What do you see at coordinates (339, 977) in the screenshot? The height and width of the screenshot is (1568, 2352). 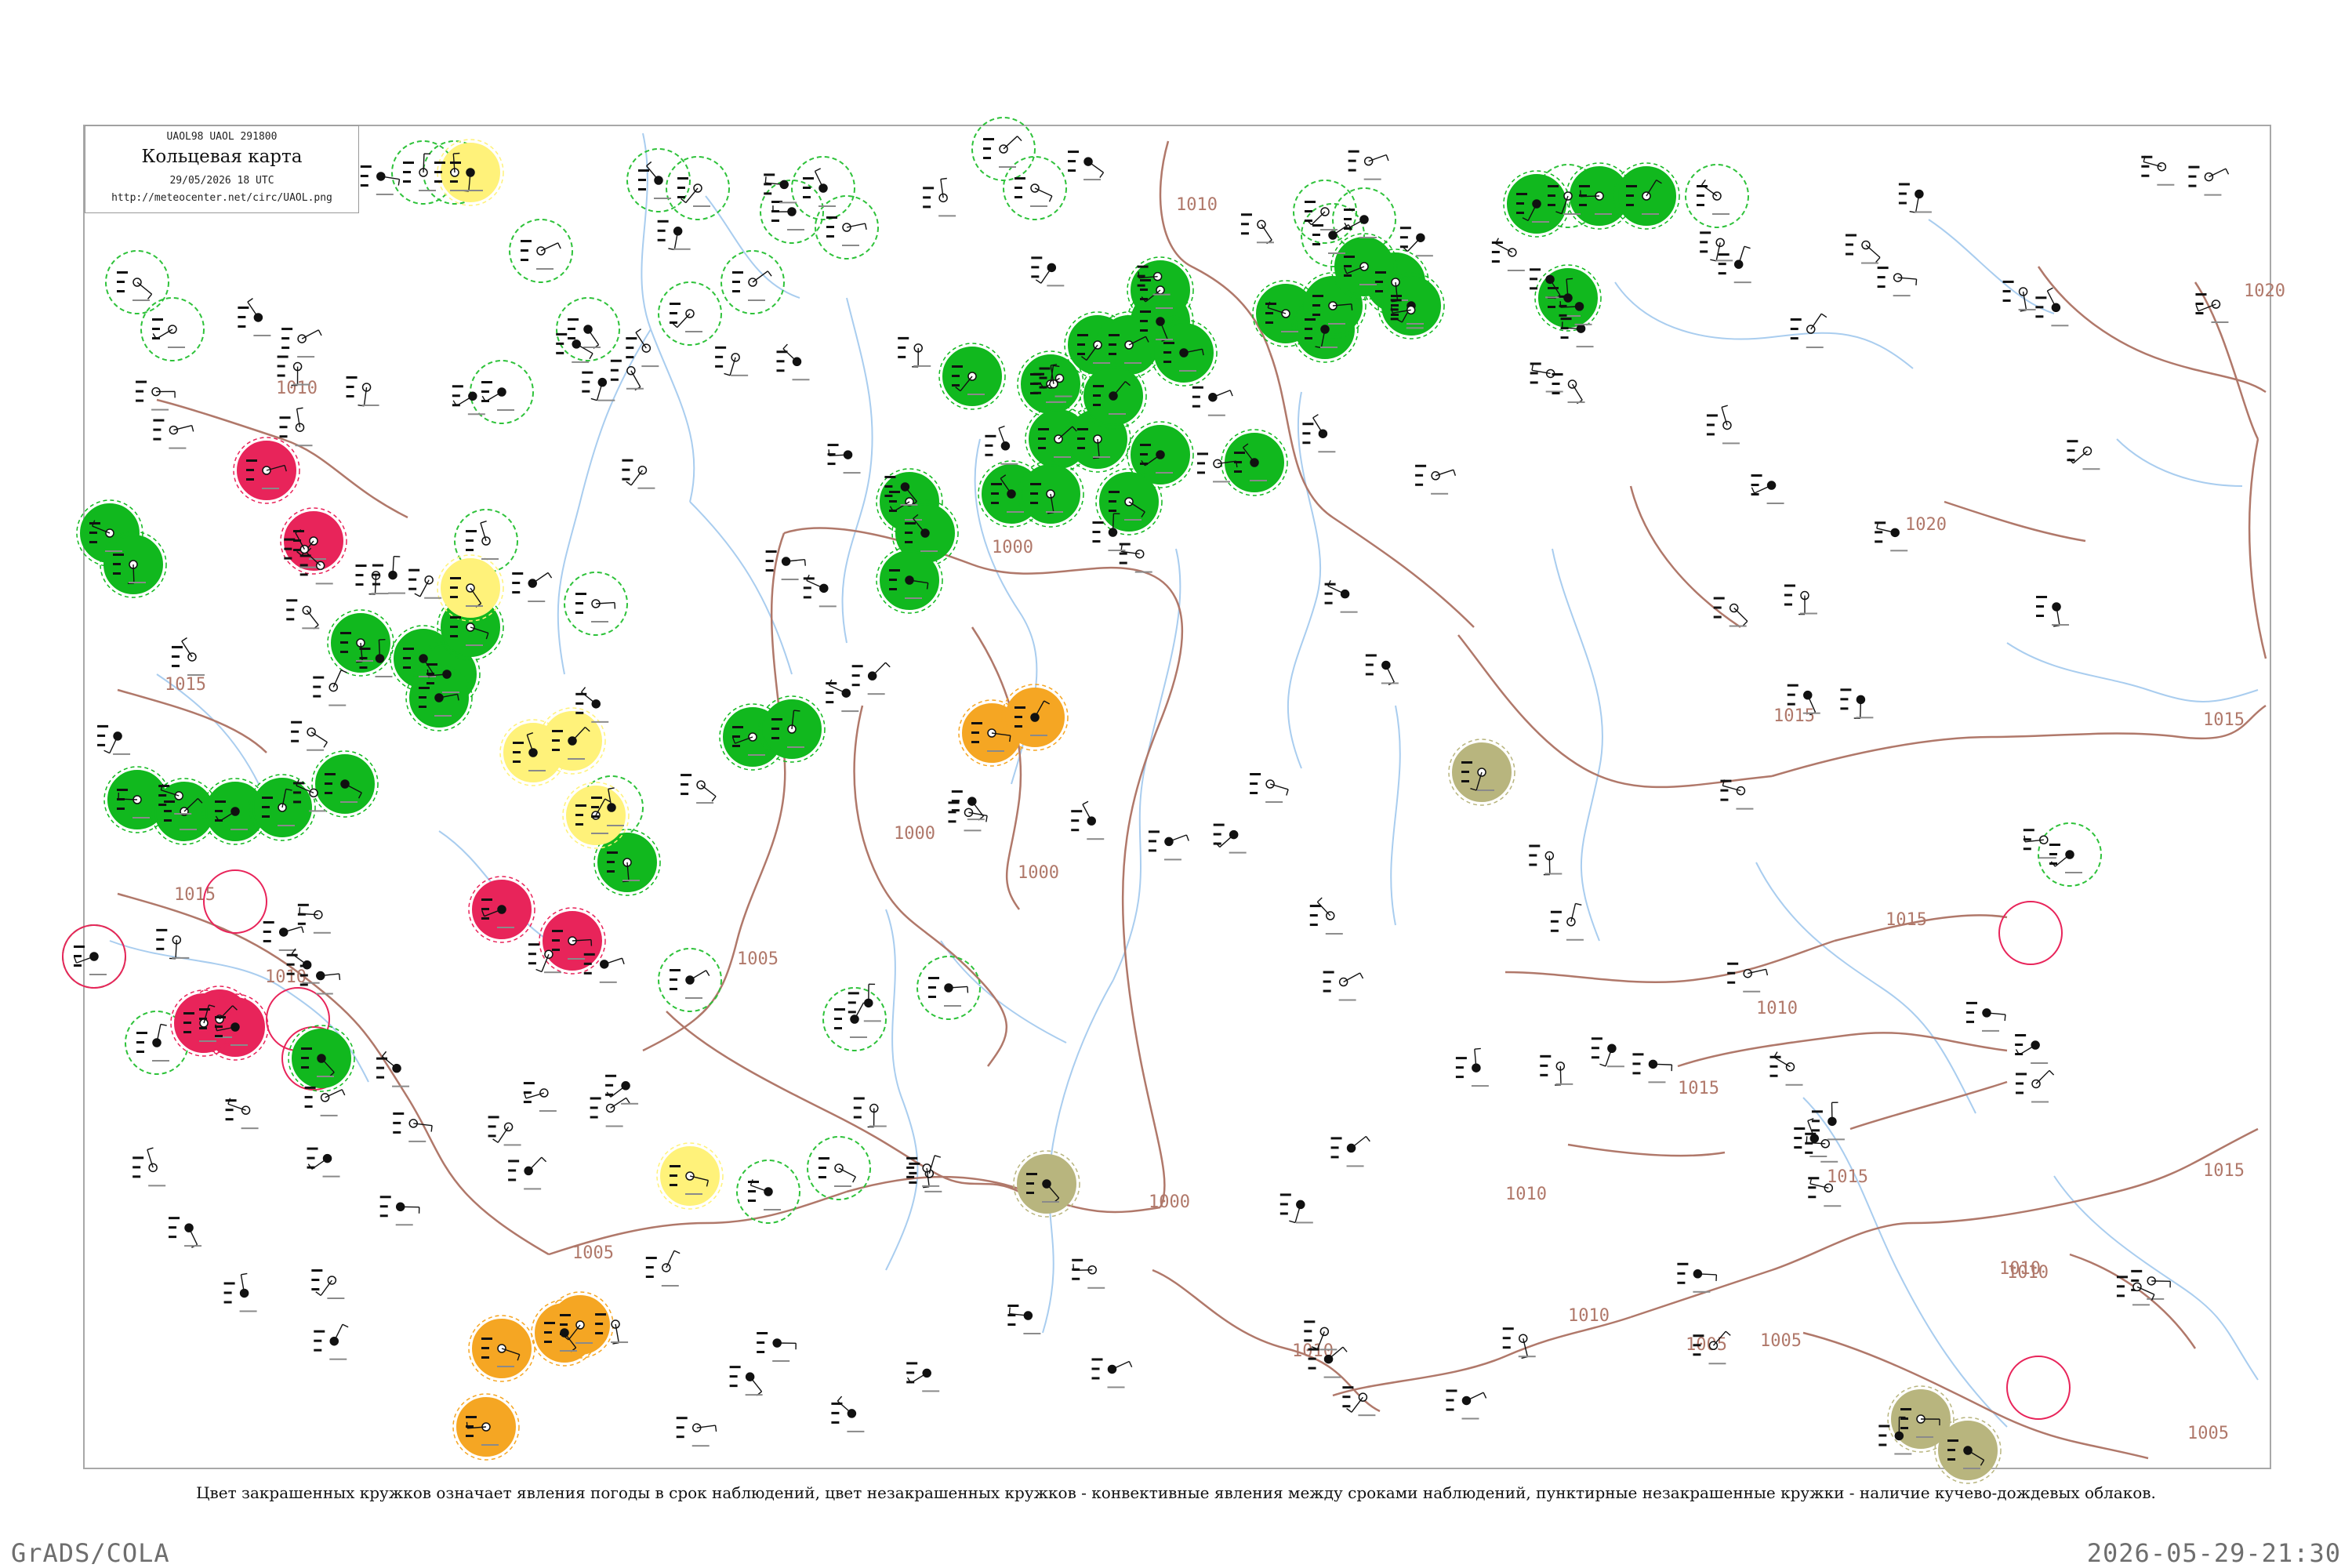 I see `wind-barb-feather` at bounding box center [339, 977].